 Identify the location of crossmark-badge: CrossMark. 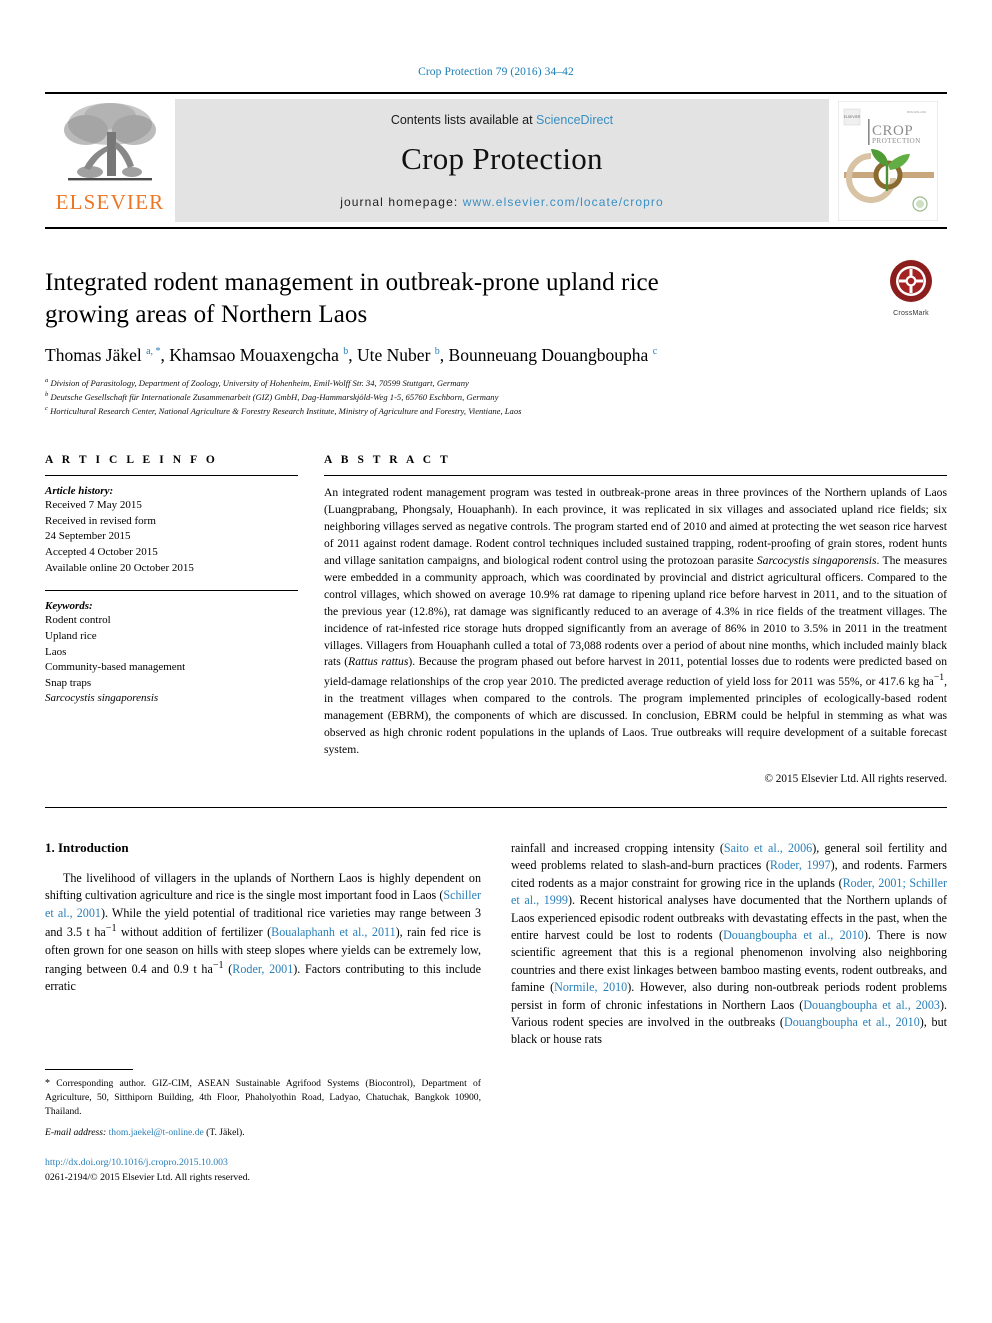
(911, 288).